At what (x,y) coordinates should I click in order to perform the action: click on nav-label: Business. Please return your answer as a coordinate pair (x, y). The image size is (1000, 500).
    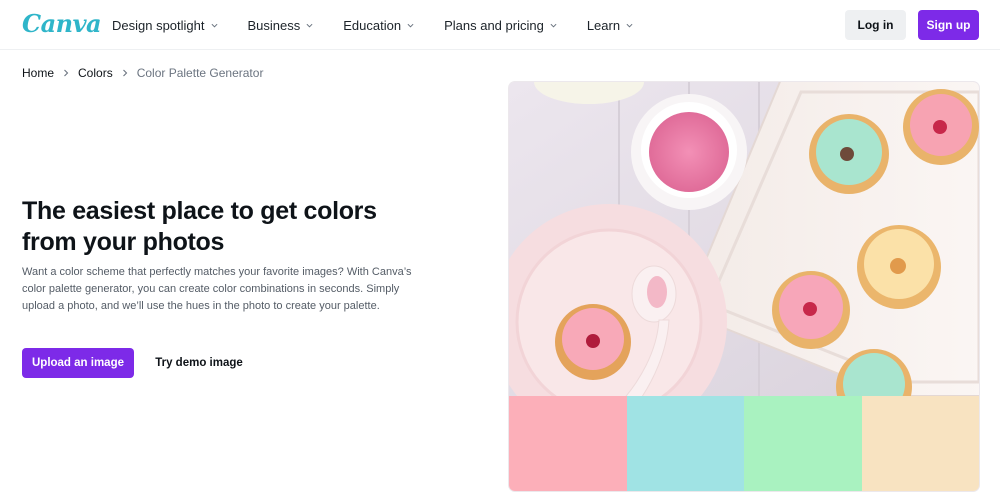
    Looking at the image, I should click on (274, 25).